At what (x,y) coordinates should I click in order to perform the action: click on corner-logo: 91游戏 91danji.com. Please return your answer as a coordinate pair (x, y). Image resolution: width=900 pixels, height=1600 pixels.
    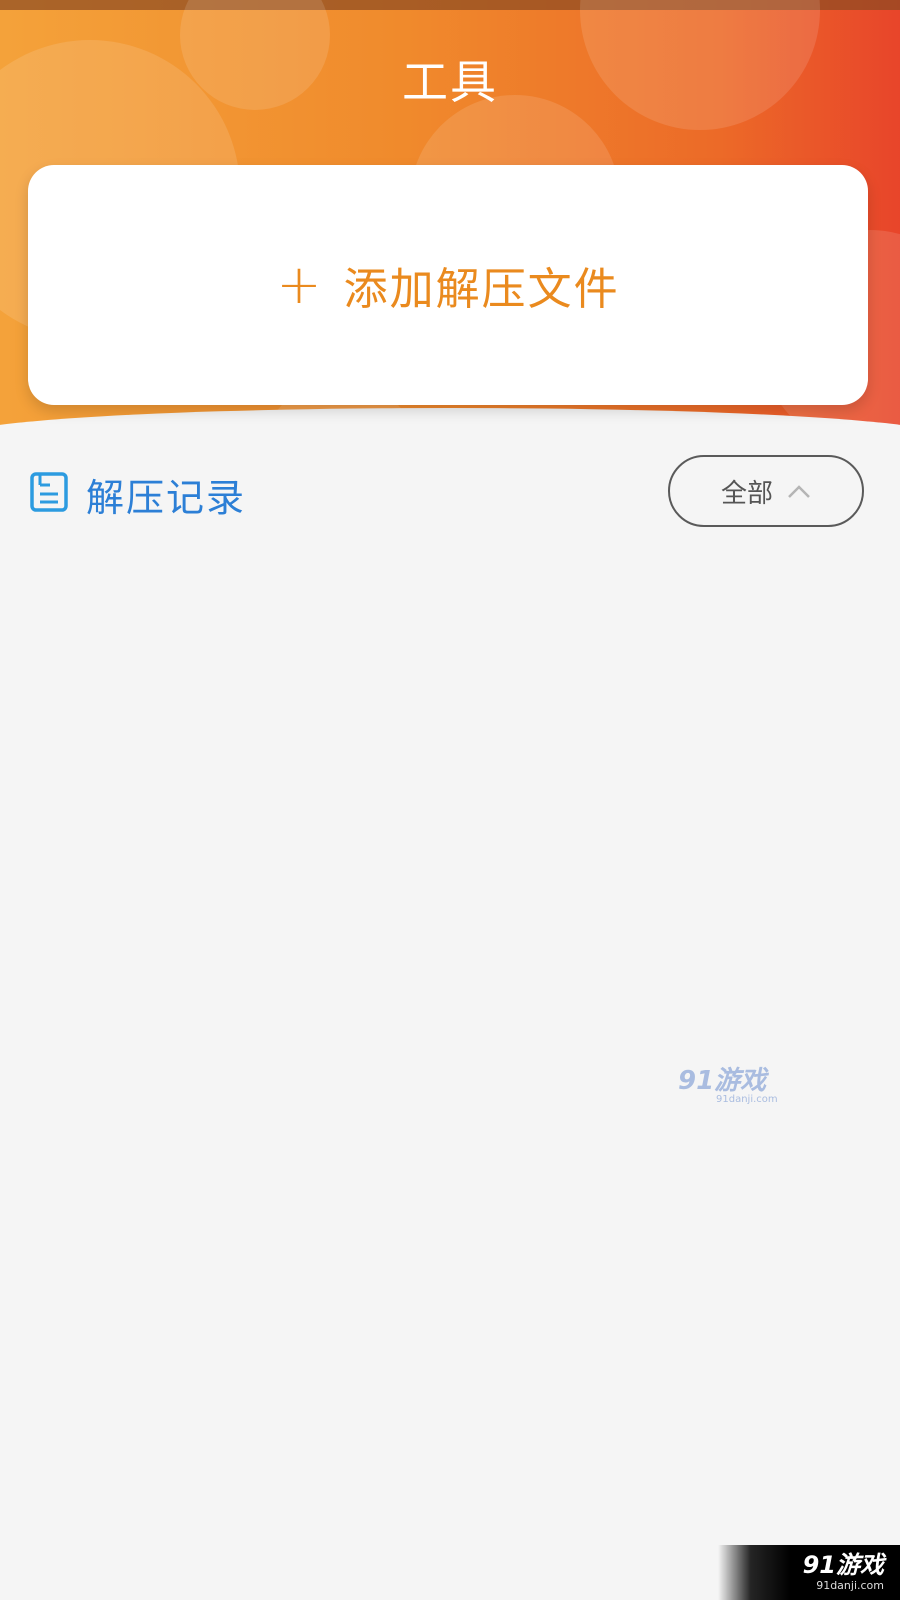
    Looking at the image, I should click on (809, 1572).